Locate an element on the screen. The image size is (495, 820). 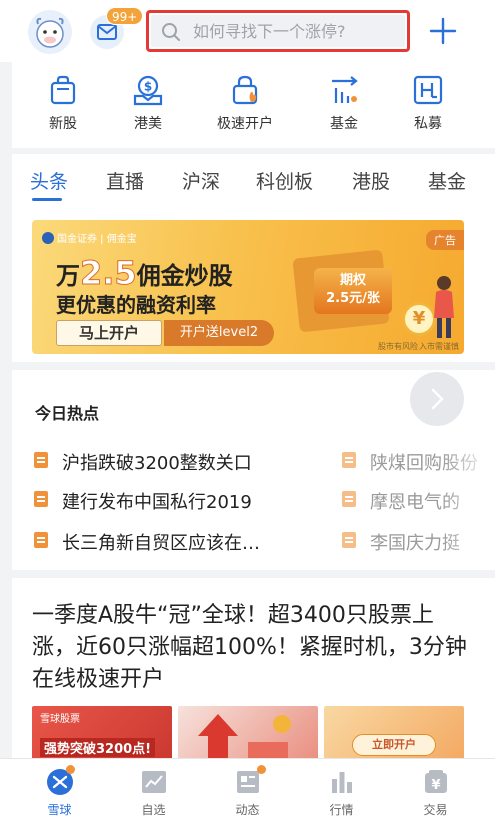
options-price-tag: 期权 2.5元/张 is located at coordinates (353, 291).